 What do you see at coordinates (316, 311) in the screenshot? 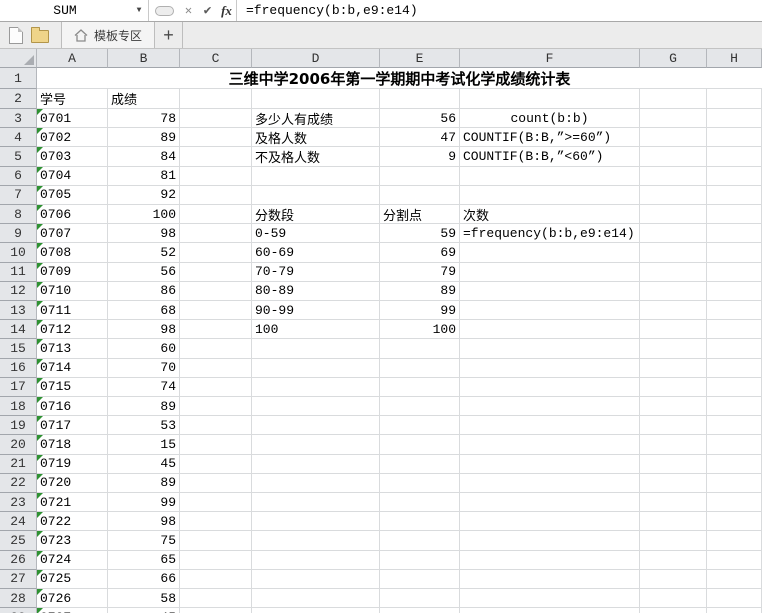
I see `cell-D13: 90-99` at bounding box center [316, 311].